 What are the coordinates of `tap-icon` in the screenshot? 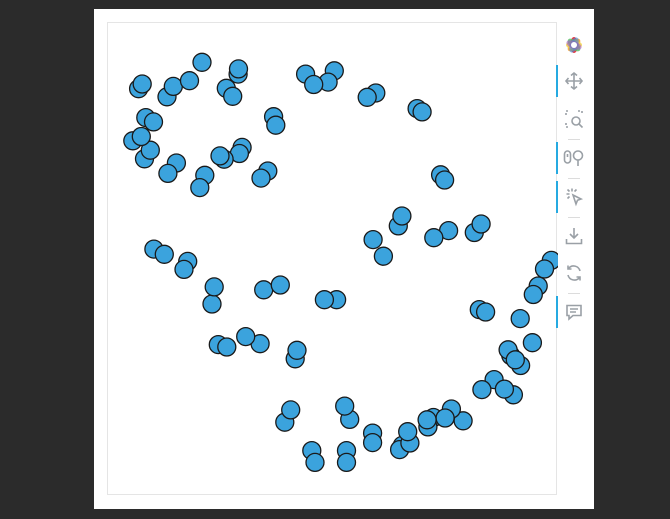 It's located at (575, 197).